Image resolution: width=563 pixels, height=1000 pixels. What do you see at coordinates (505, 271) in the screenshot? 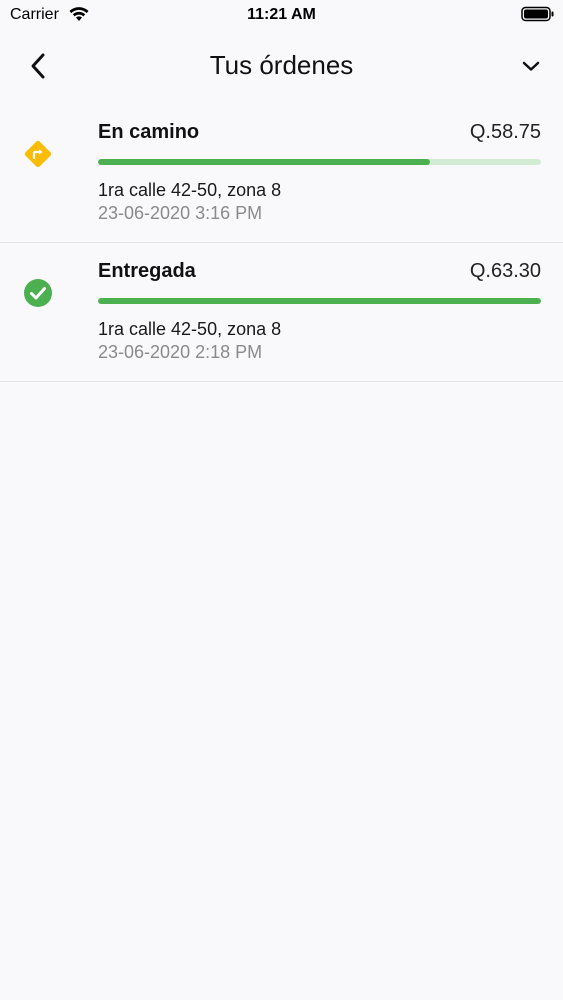
I see `order-amount: Q.63.30` at bounding box center [505, 271].